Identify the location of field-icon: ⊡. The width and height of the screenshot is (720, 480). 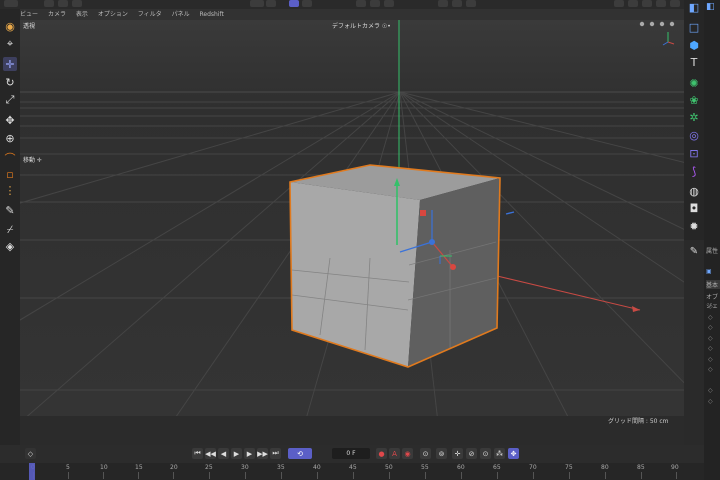
(694, 153).